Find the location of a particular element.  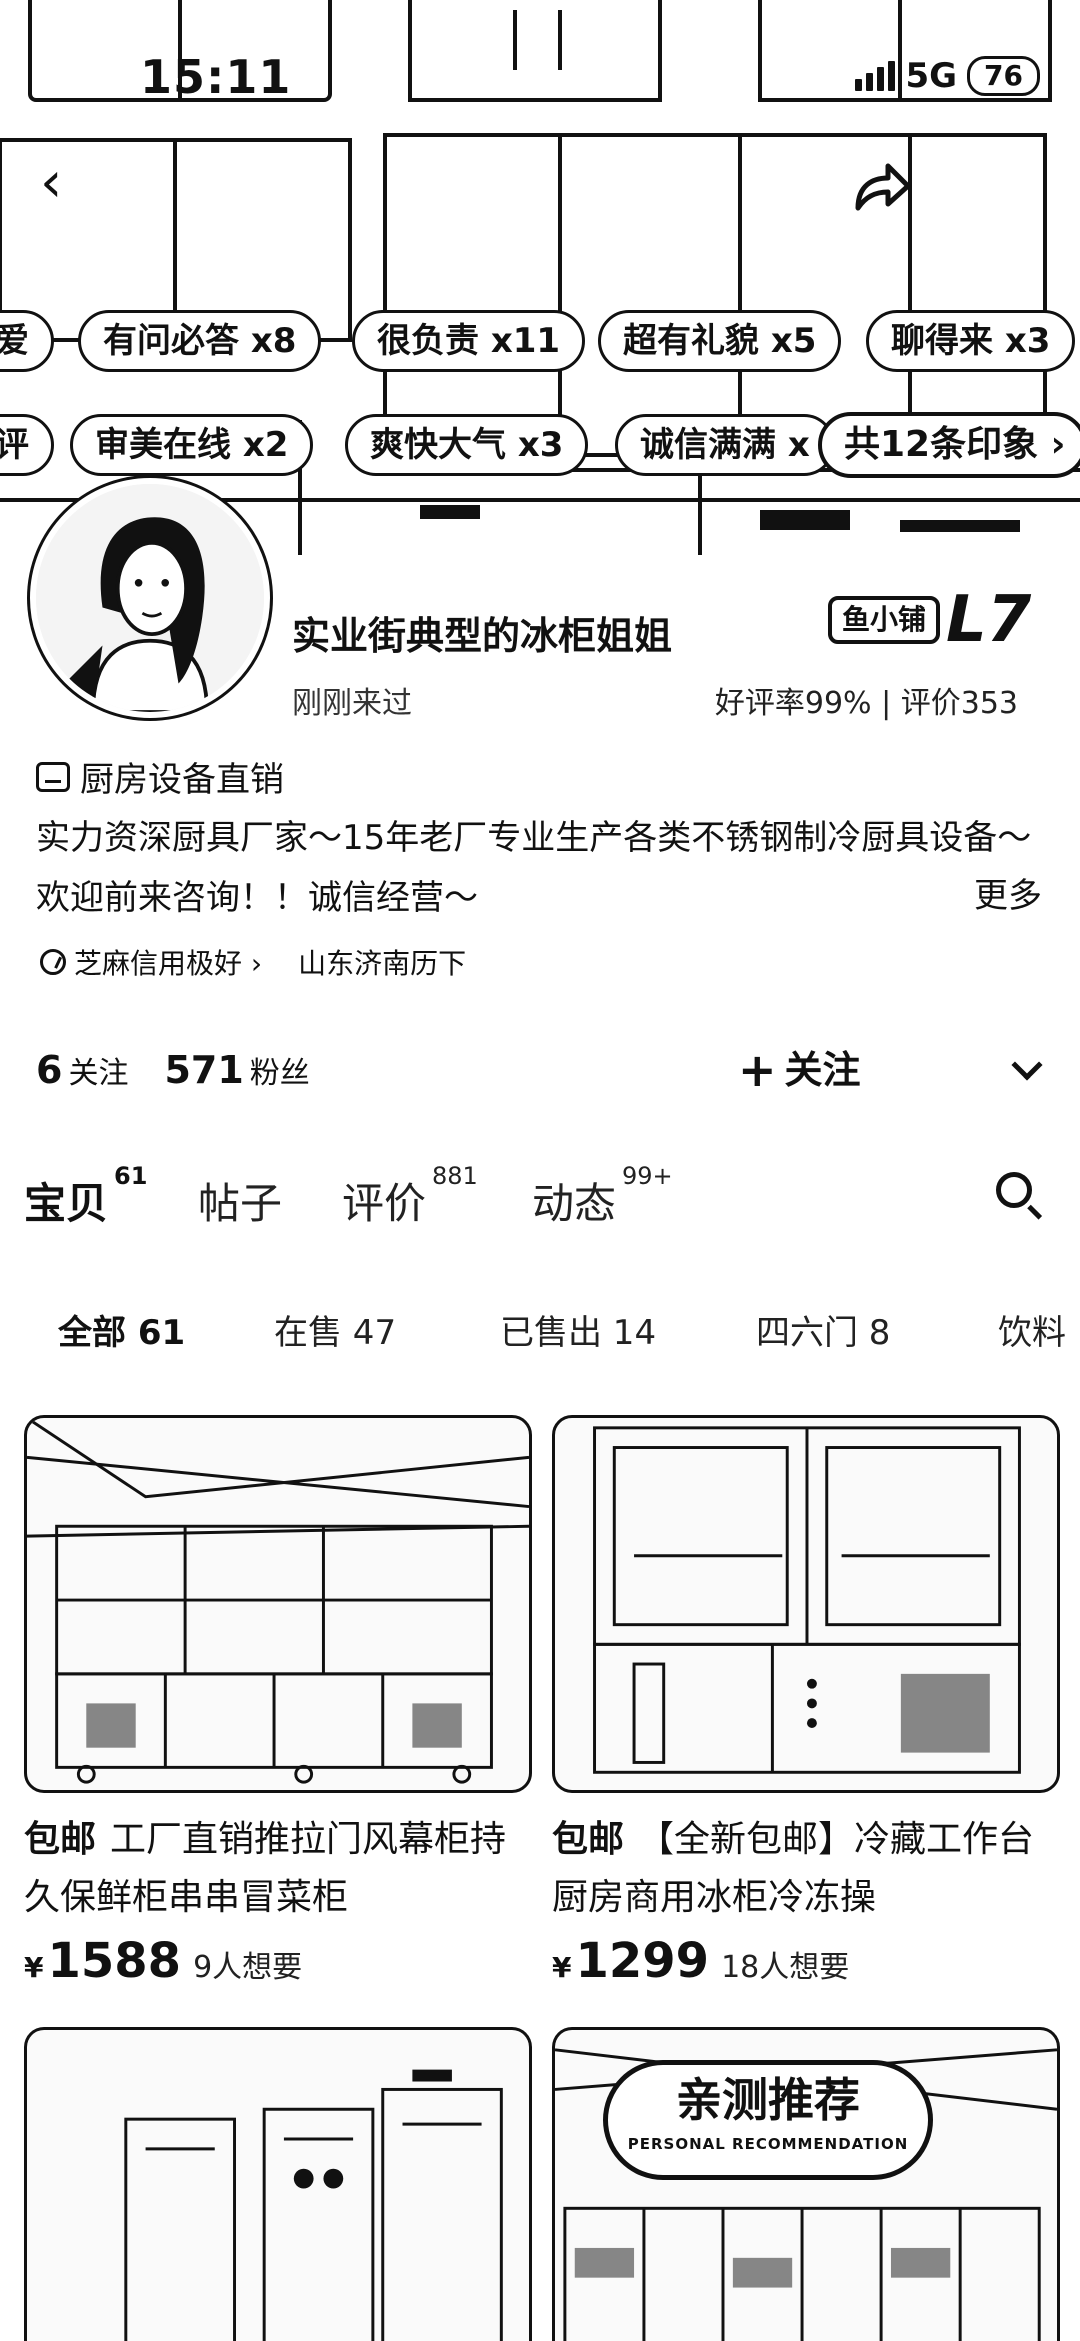

back-button: ‹ is located at coordinates (70, 185).